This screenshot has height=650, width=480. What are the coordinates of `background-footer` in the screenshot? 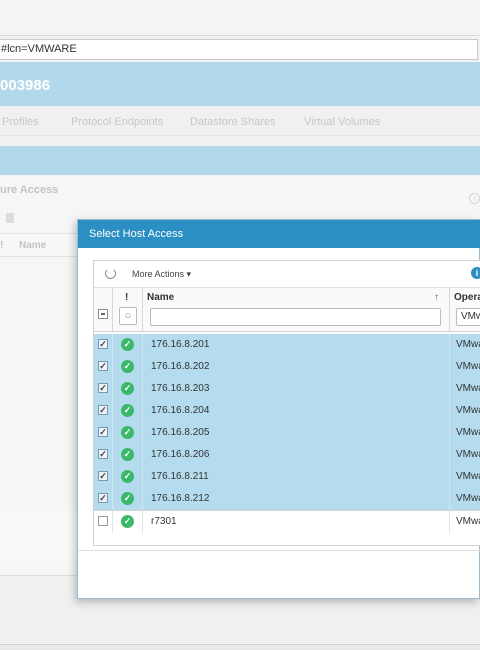 It's located at (39, 536).